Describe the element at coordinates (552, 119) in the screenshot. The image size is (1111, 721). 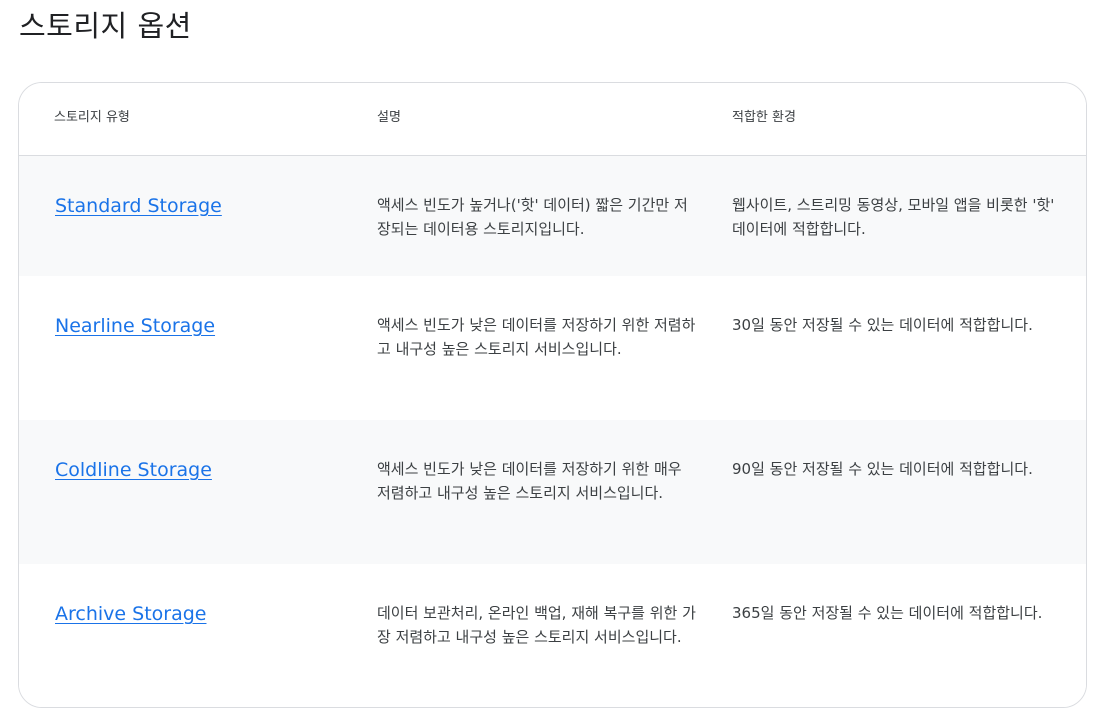
I see `table-header-row: 스토리지 유형 설명 적합한 환경` at that location.